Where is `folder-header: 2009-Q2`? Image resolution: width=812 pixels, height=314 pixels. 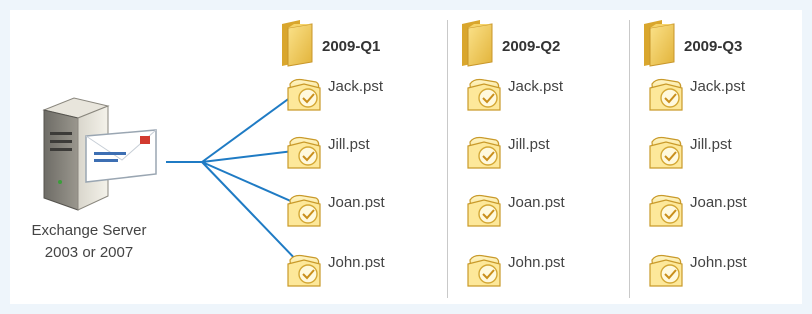
folder-header: 2009-Q2 is located at coordinates (558, 43).